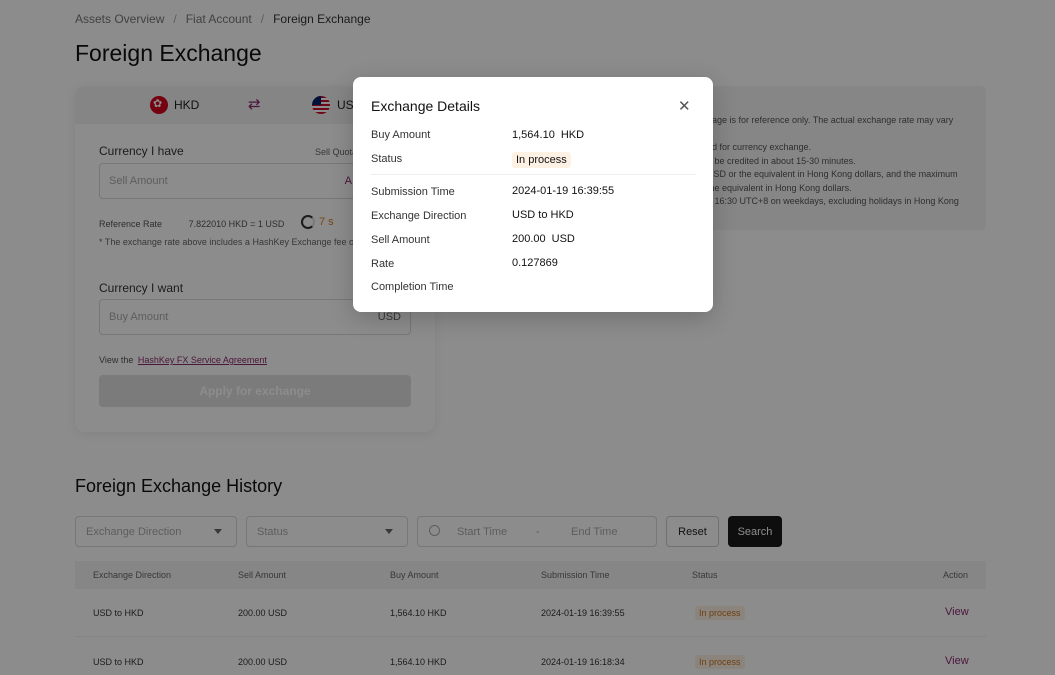  I want to click on buy-amount-value: 1,564.10 HKD, so click(548, 135).